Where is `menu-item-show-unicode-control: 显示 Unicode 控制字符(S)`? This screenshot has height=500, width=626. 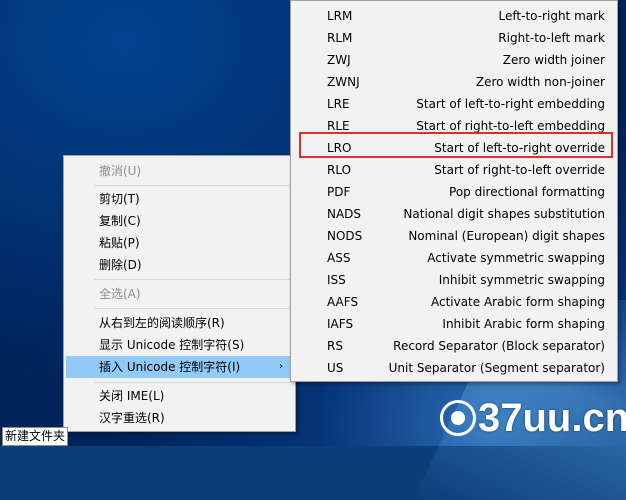 menu-item-show-unicode-control: 显示 Unicode 控制字符(S) is located at coordinates (179, 345).